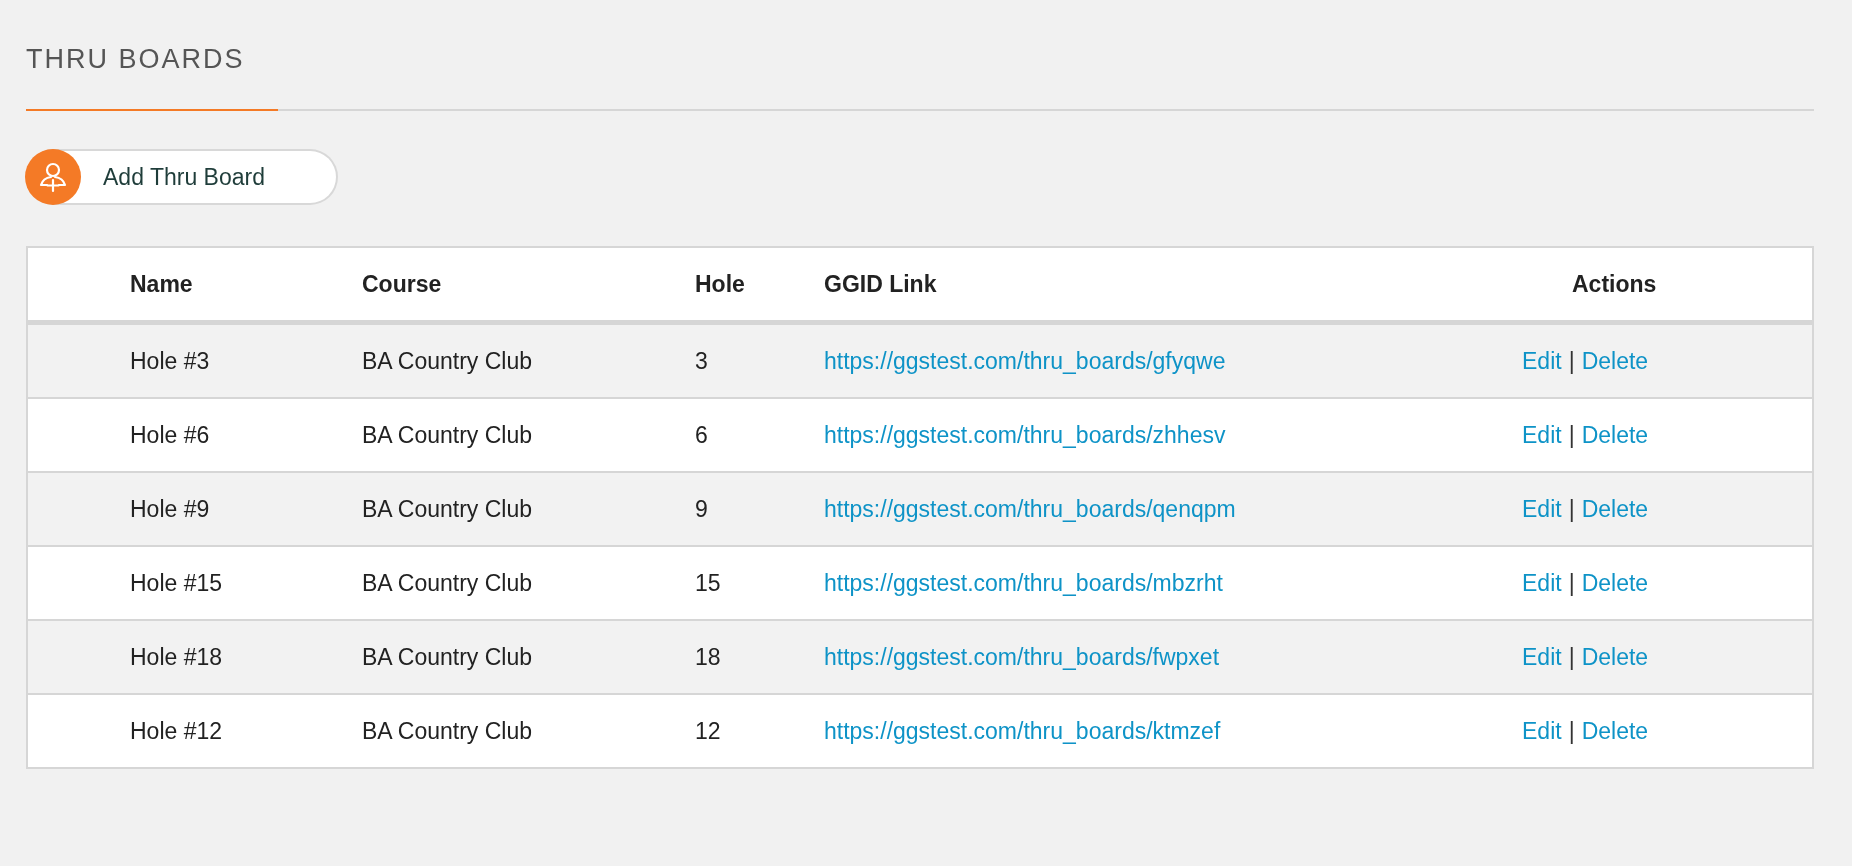  I want to click on table-cell-text: Hole #3, so click(170, 361).